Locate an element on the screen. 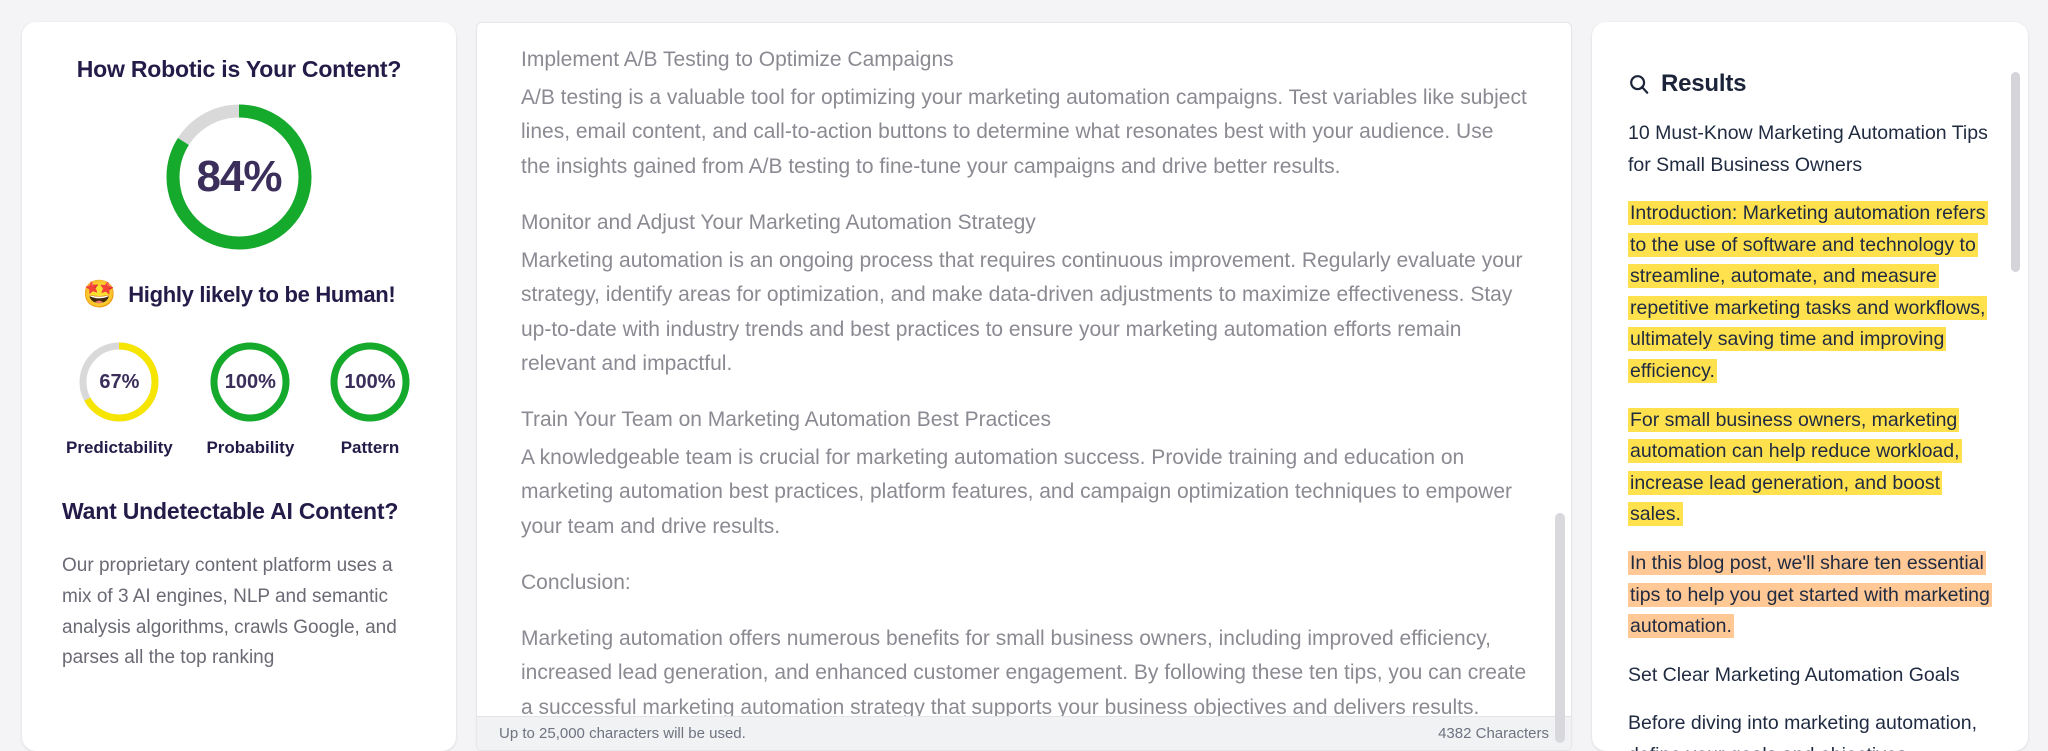 The height and width of the screenshot is (751, 2048). main-gauge-wrapper: 84% is located at coordinates (239, 177).